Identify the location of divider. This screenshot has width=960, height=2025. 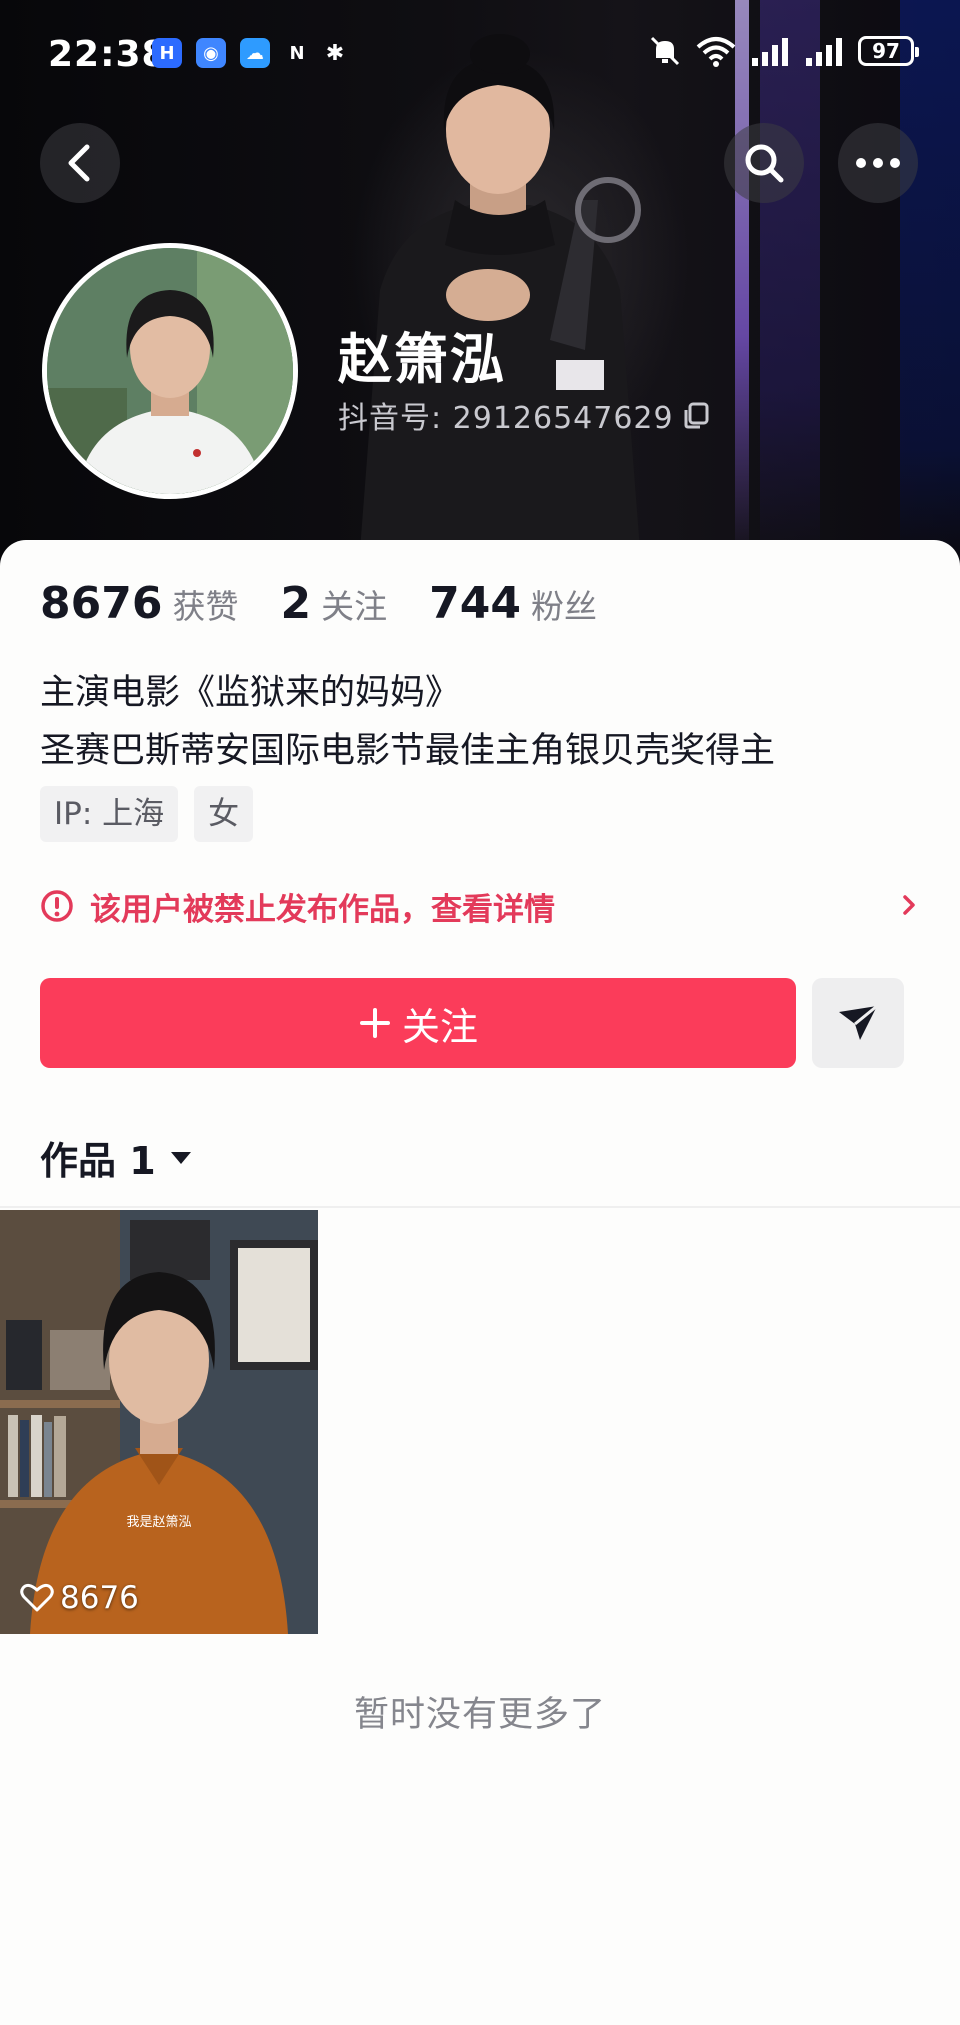
(480, 1207).